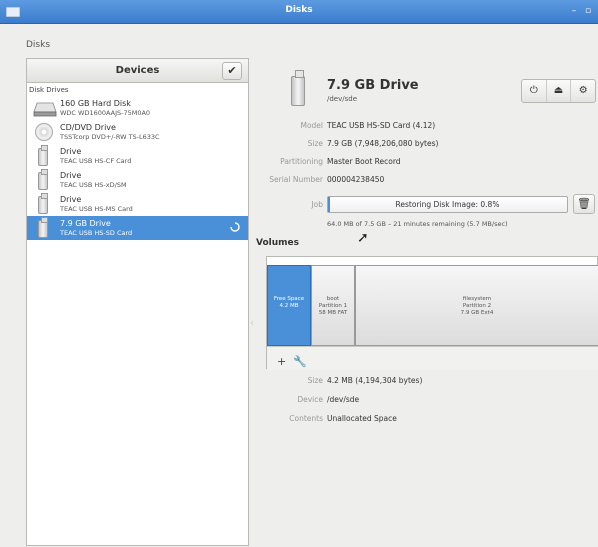 This screenshot has width=598, height=547. I want to click on device-name: 7.9 GB Drive, so click(85, 223).